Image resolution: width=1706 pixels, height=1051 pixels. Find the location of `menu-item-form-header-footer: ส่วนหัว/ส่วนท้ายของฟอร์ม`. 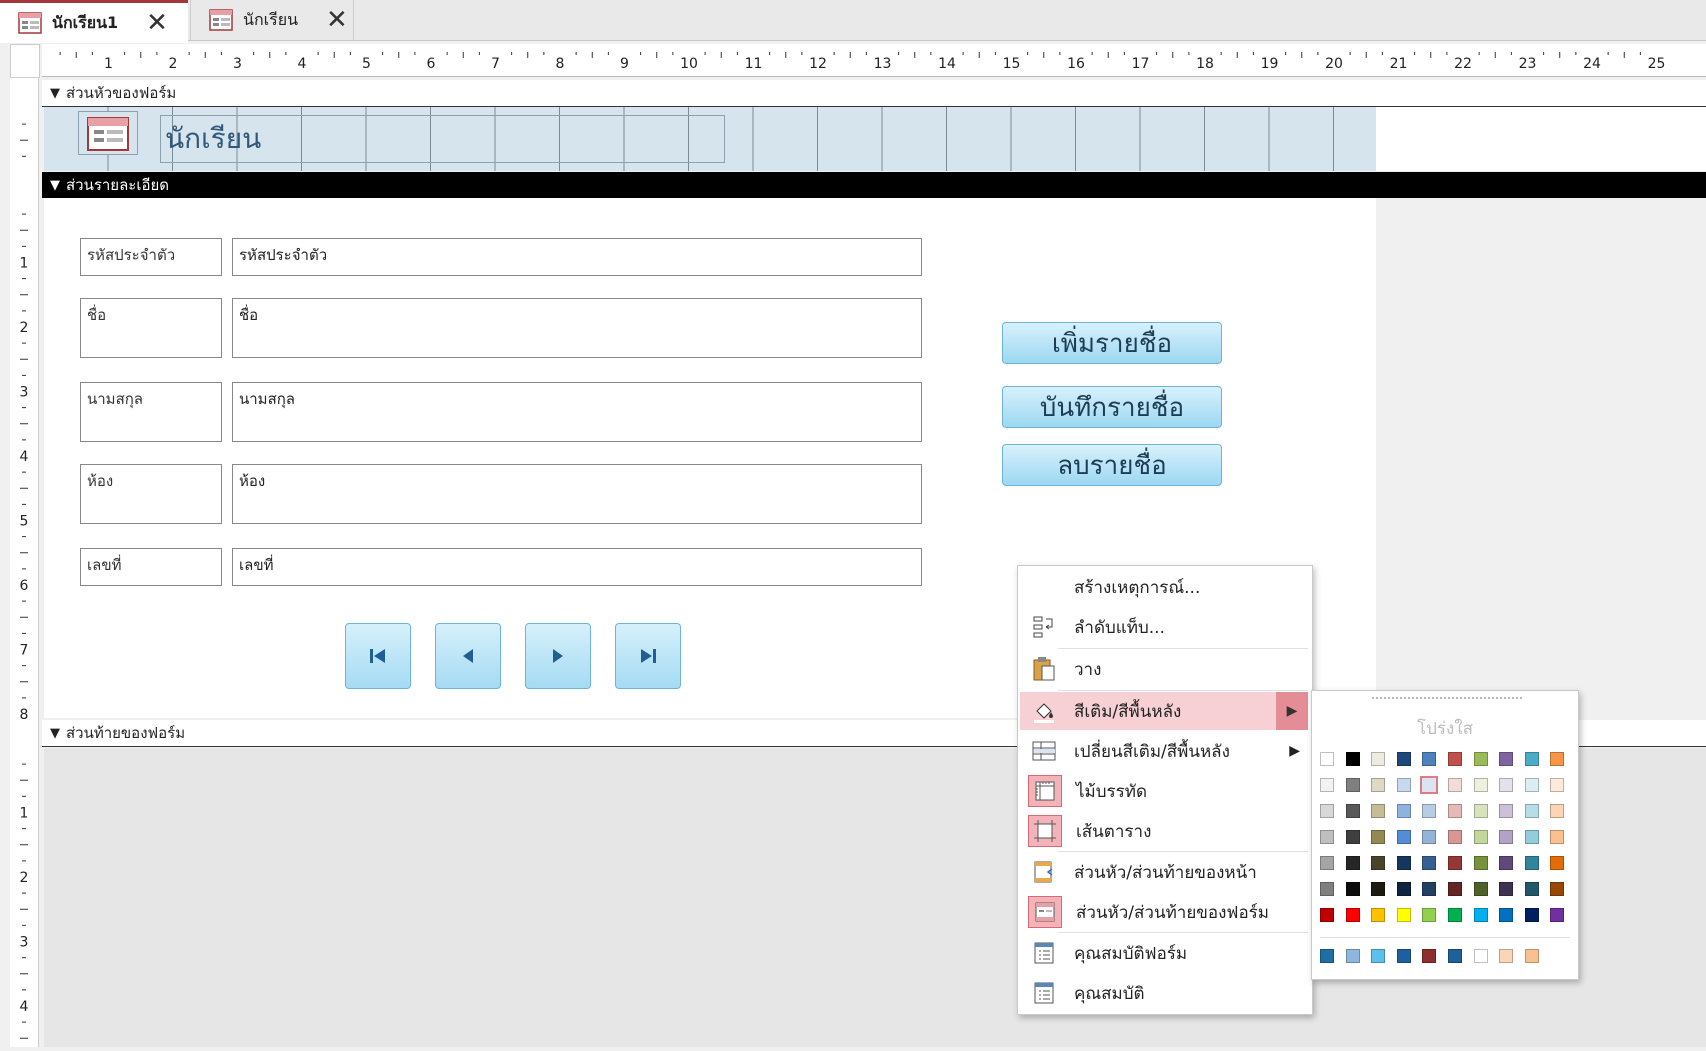

menu-item-form-header-footer: ส่วนหัว/ส่วนท้ายของฟอร์ม is located at coordinates (1164, 912).